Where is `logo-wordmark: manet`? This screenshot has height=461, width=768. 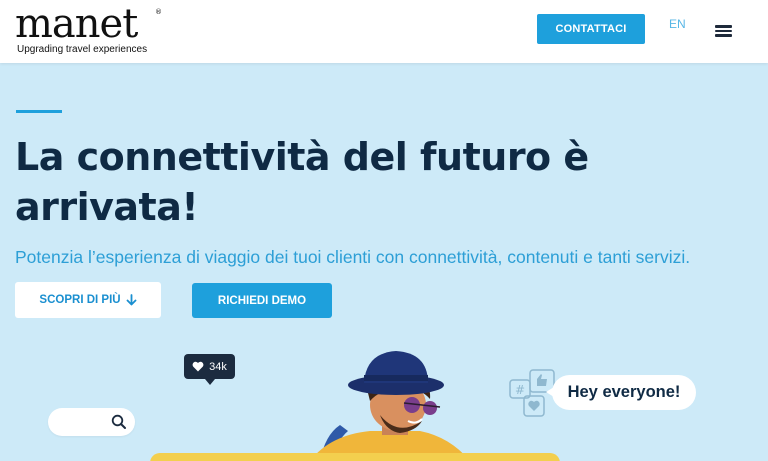 logo-wordmark: manet is located at coordinates (76, 24).